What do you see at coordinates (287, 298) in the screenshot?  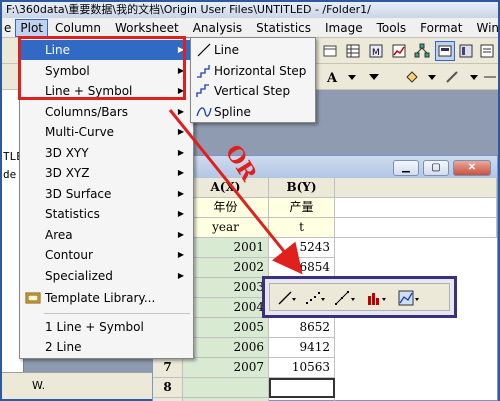 I see `line-plot-icon` at bounding box center [287, 298].